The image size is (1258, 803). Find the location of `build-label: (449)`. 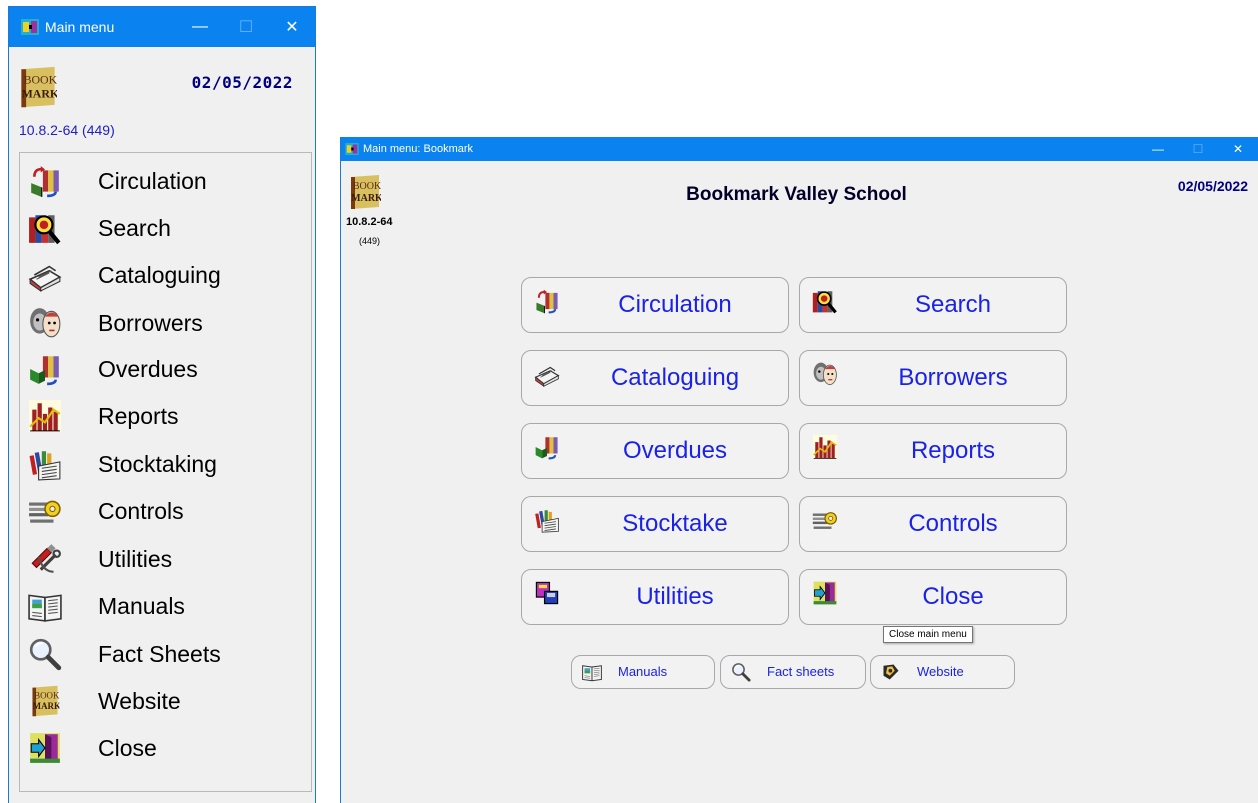

build-label: (449) is located at coordinates (370, 241).